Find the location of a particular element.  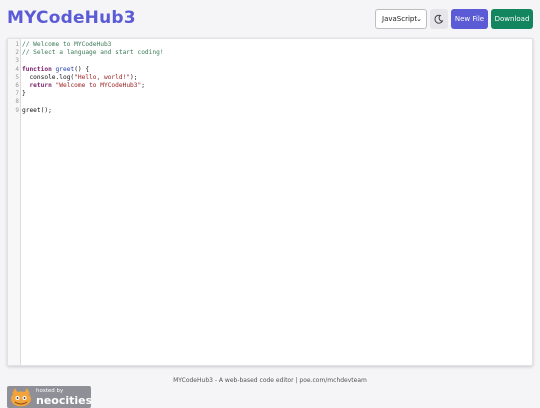

code-token: return is located at coordinates (40, 85).